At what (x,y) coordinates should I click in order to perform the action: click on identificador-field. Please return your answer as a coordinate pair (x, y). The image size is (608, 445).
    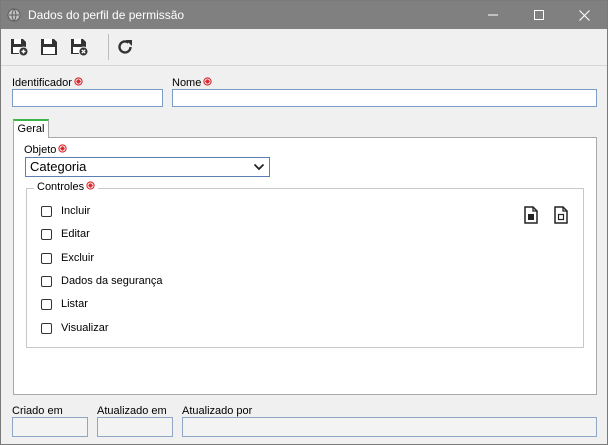
    Looking at the image, I should click on (87, 98).